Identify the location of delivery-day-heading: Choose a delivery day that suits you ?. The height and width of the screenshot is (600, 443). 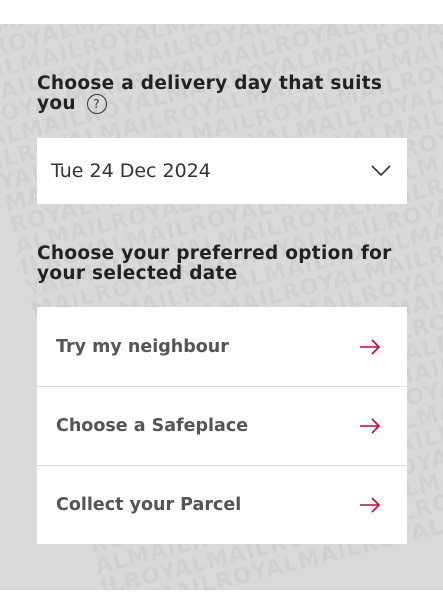
(217, 94).